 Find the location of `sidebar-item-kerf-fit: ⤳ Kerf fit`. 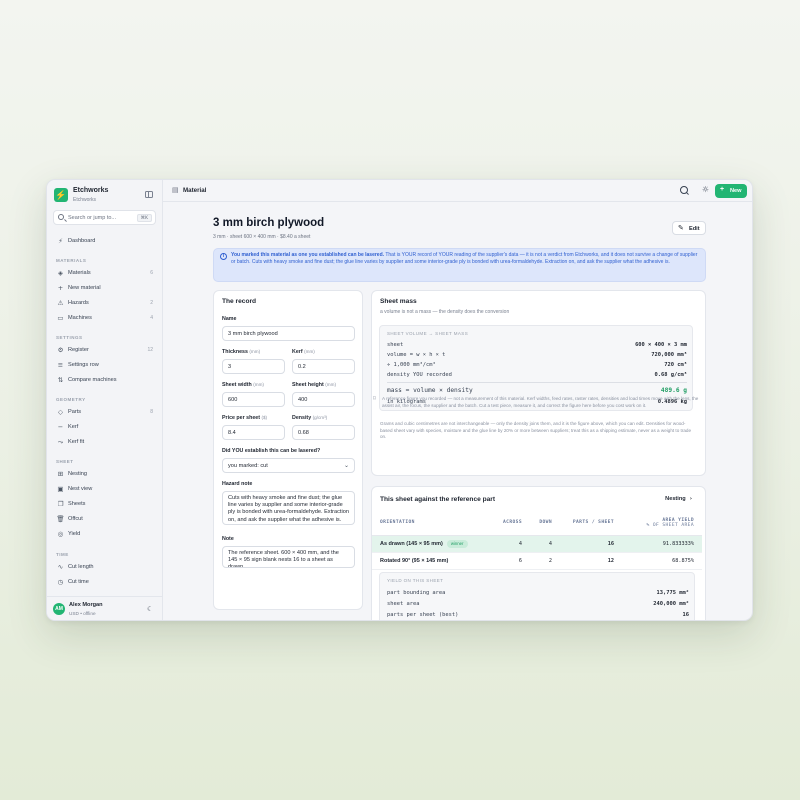

sidebar-item-kerf-fit: ⤳ Kerf fit is located at coordinates (104, 442).